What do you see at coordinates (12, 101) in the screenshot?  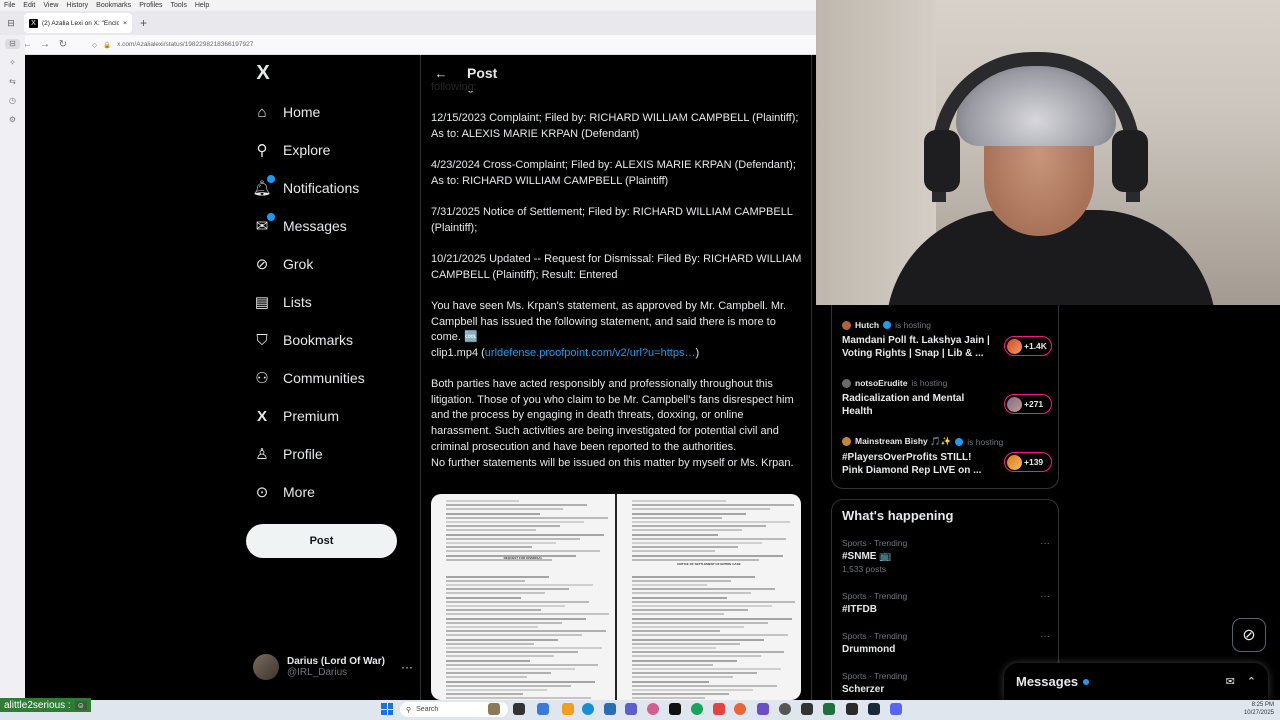 I see `sidebar-history-icon: ◷` at bounding box center [12, 101].